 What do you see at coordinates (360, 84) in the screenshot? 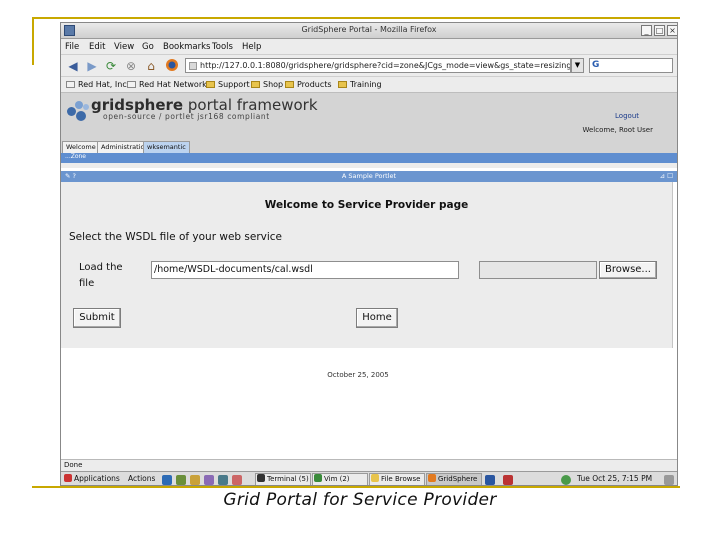
I see `bookmark-folder: Training` at bounding box center [360, 84].